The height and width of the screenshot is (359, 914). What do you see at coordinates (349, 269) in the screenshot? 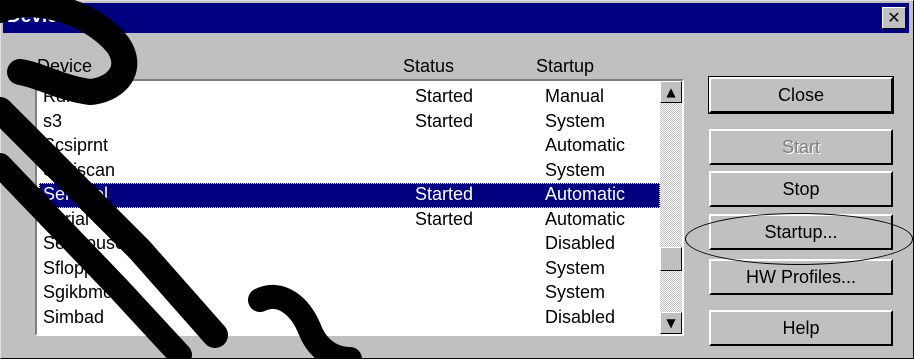
I see `device-row: Sfloppy System` at bounding box center [349, 269].